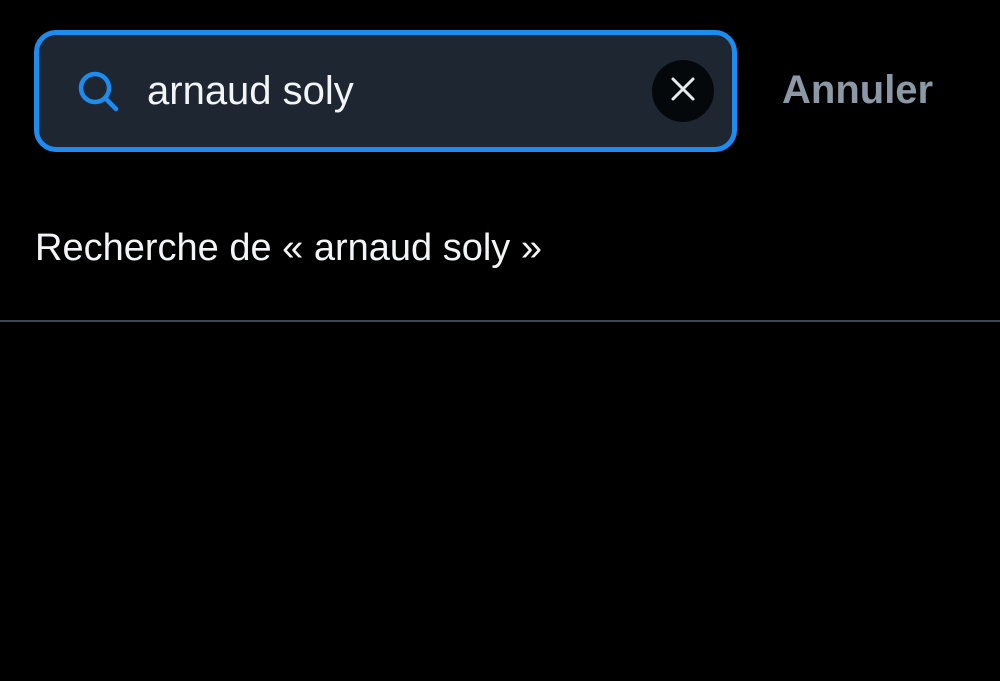 The width and height of the screenshot is (1000, 681). I want to click on close-icon, so click(683, 91).